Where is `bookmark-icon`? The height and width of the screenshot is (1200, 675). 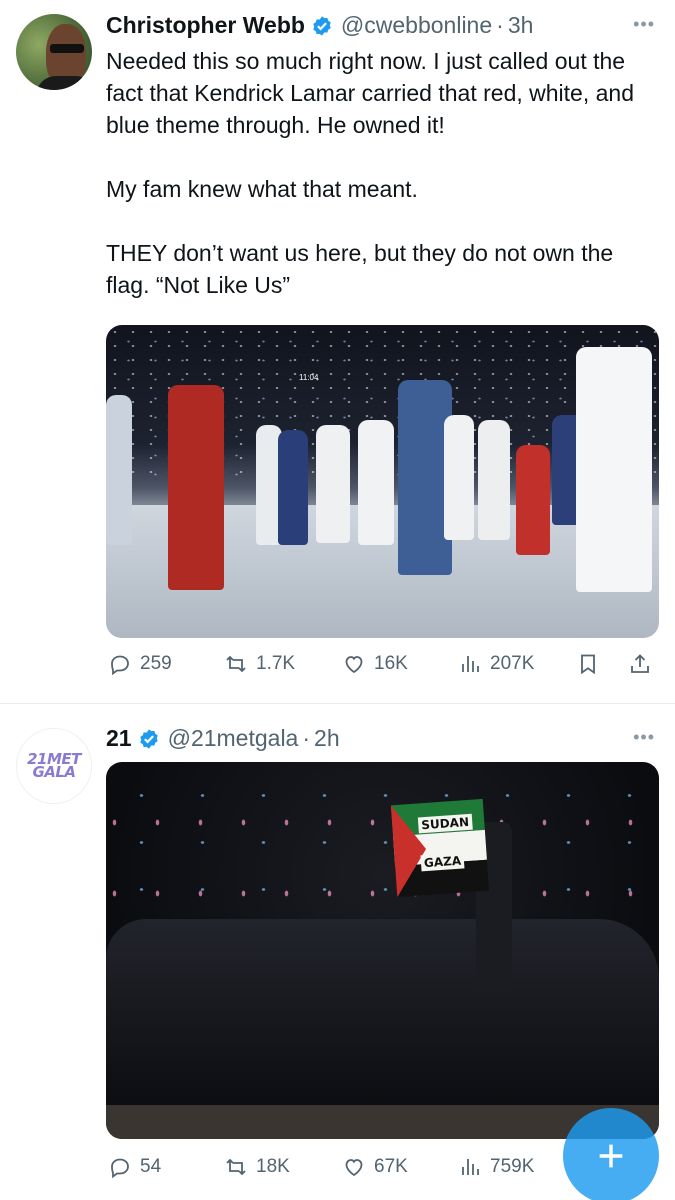 bookmark-icon is located at coordinates (588, 664).